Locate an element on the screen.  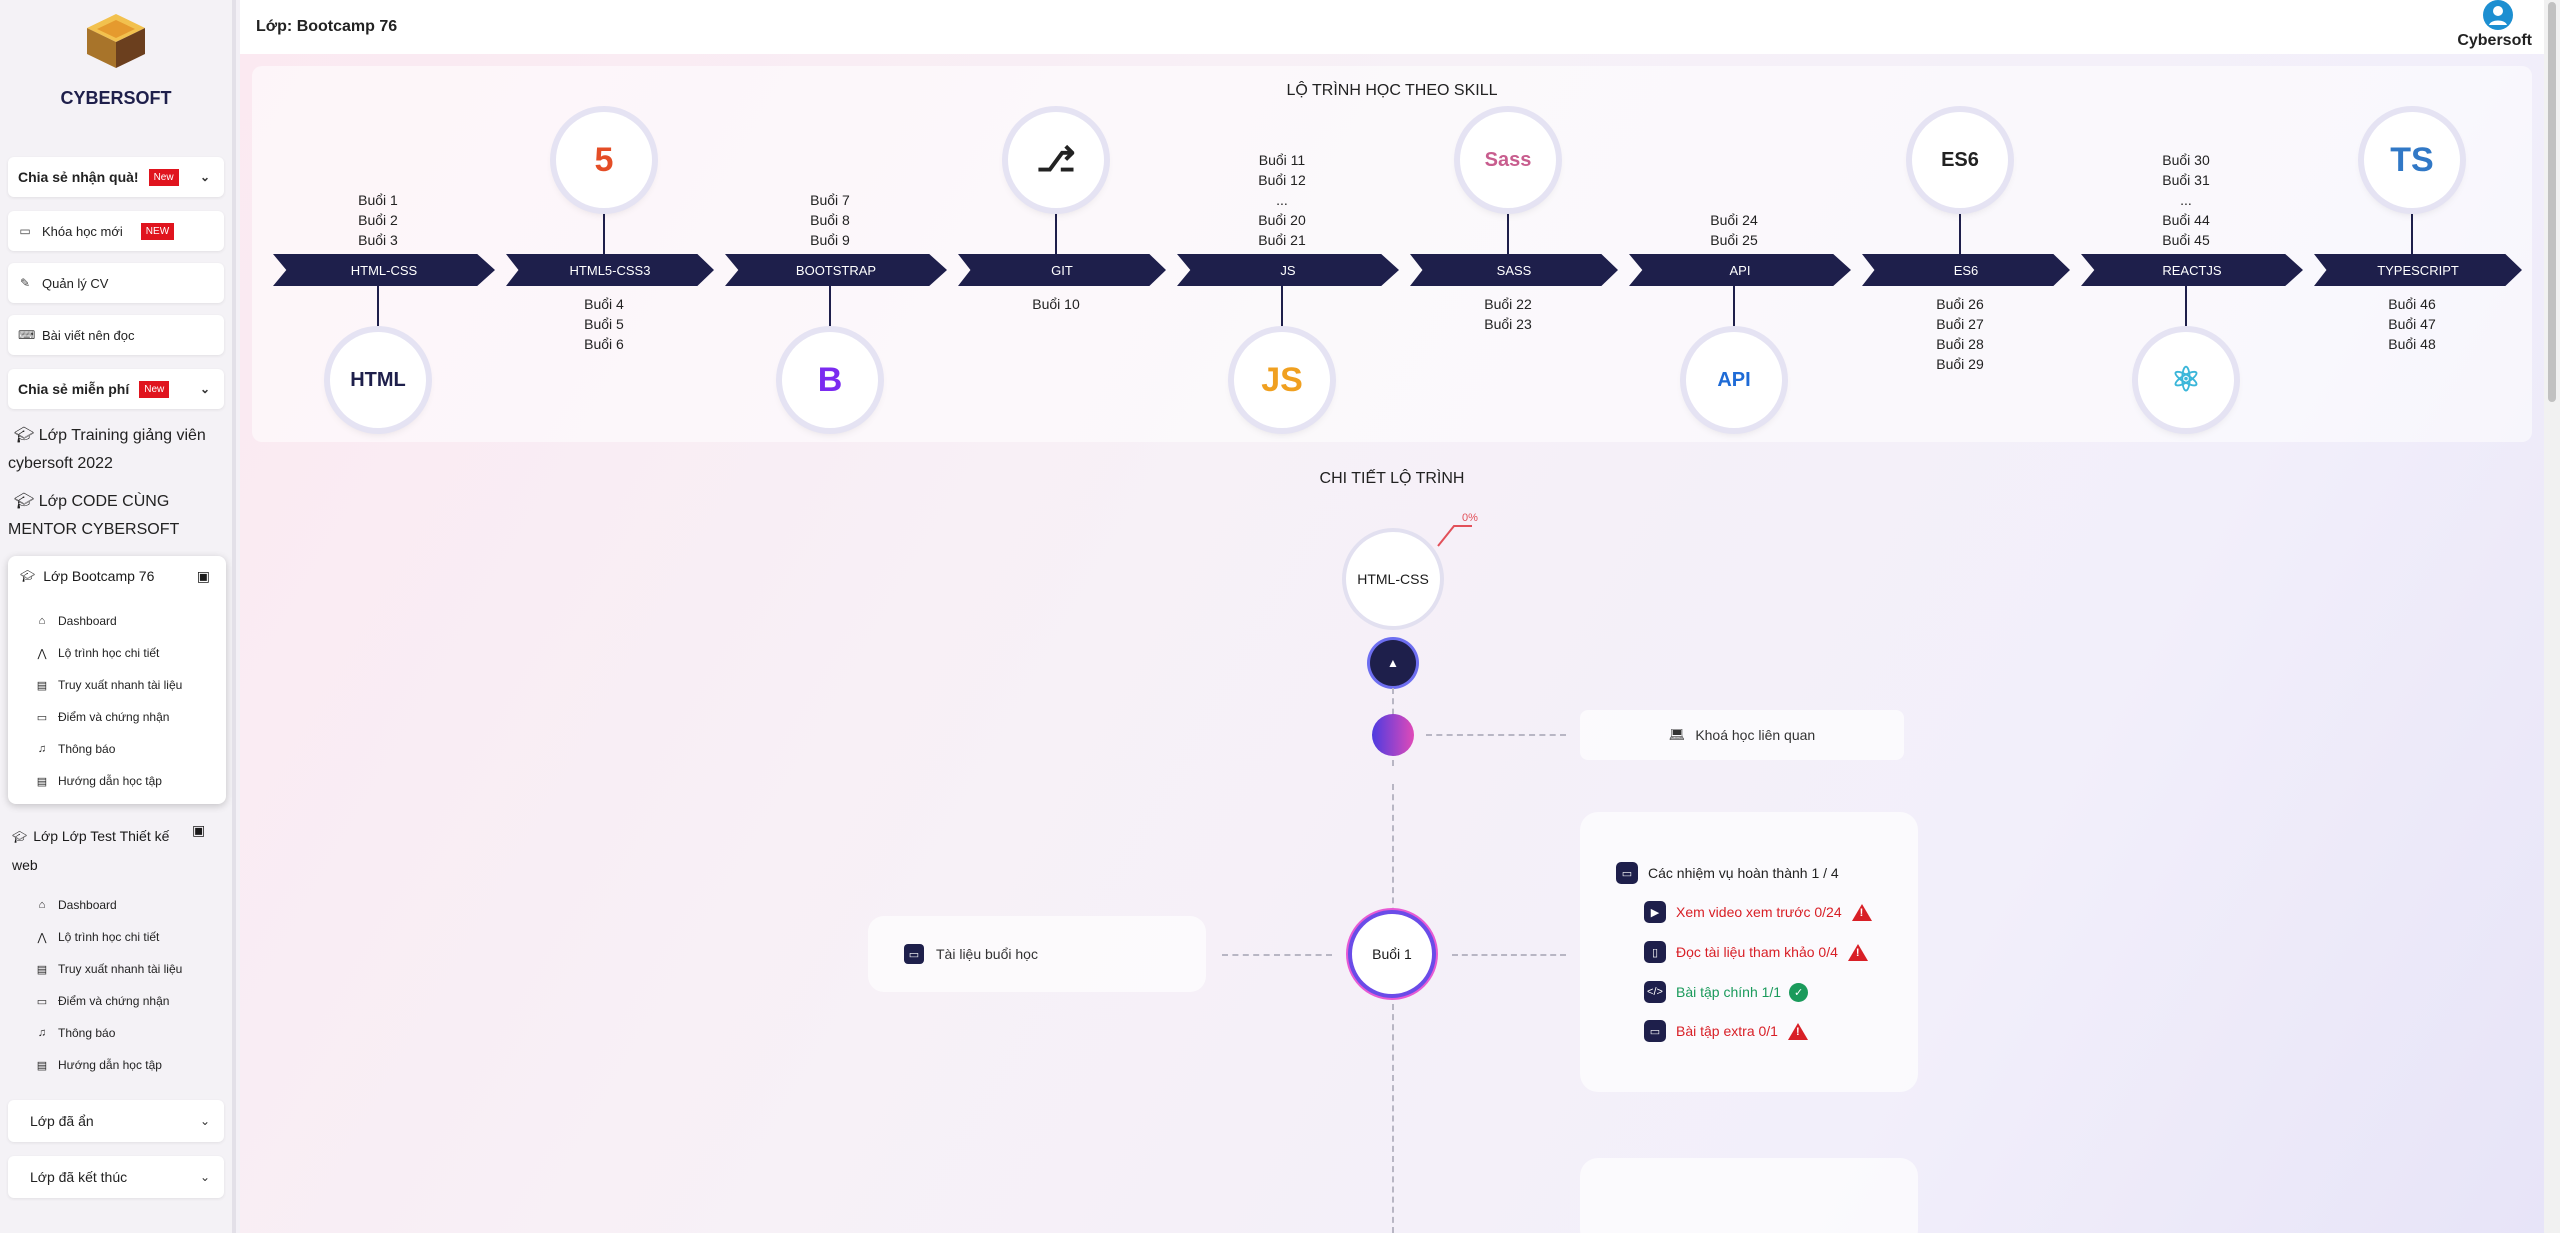
new-course-link: ▭ Khóa học mới NEW is located at coordinates (116, 231).